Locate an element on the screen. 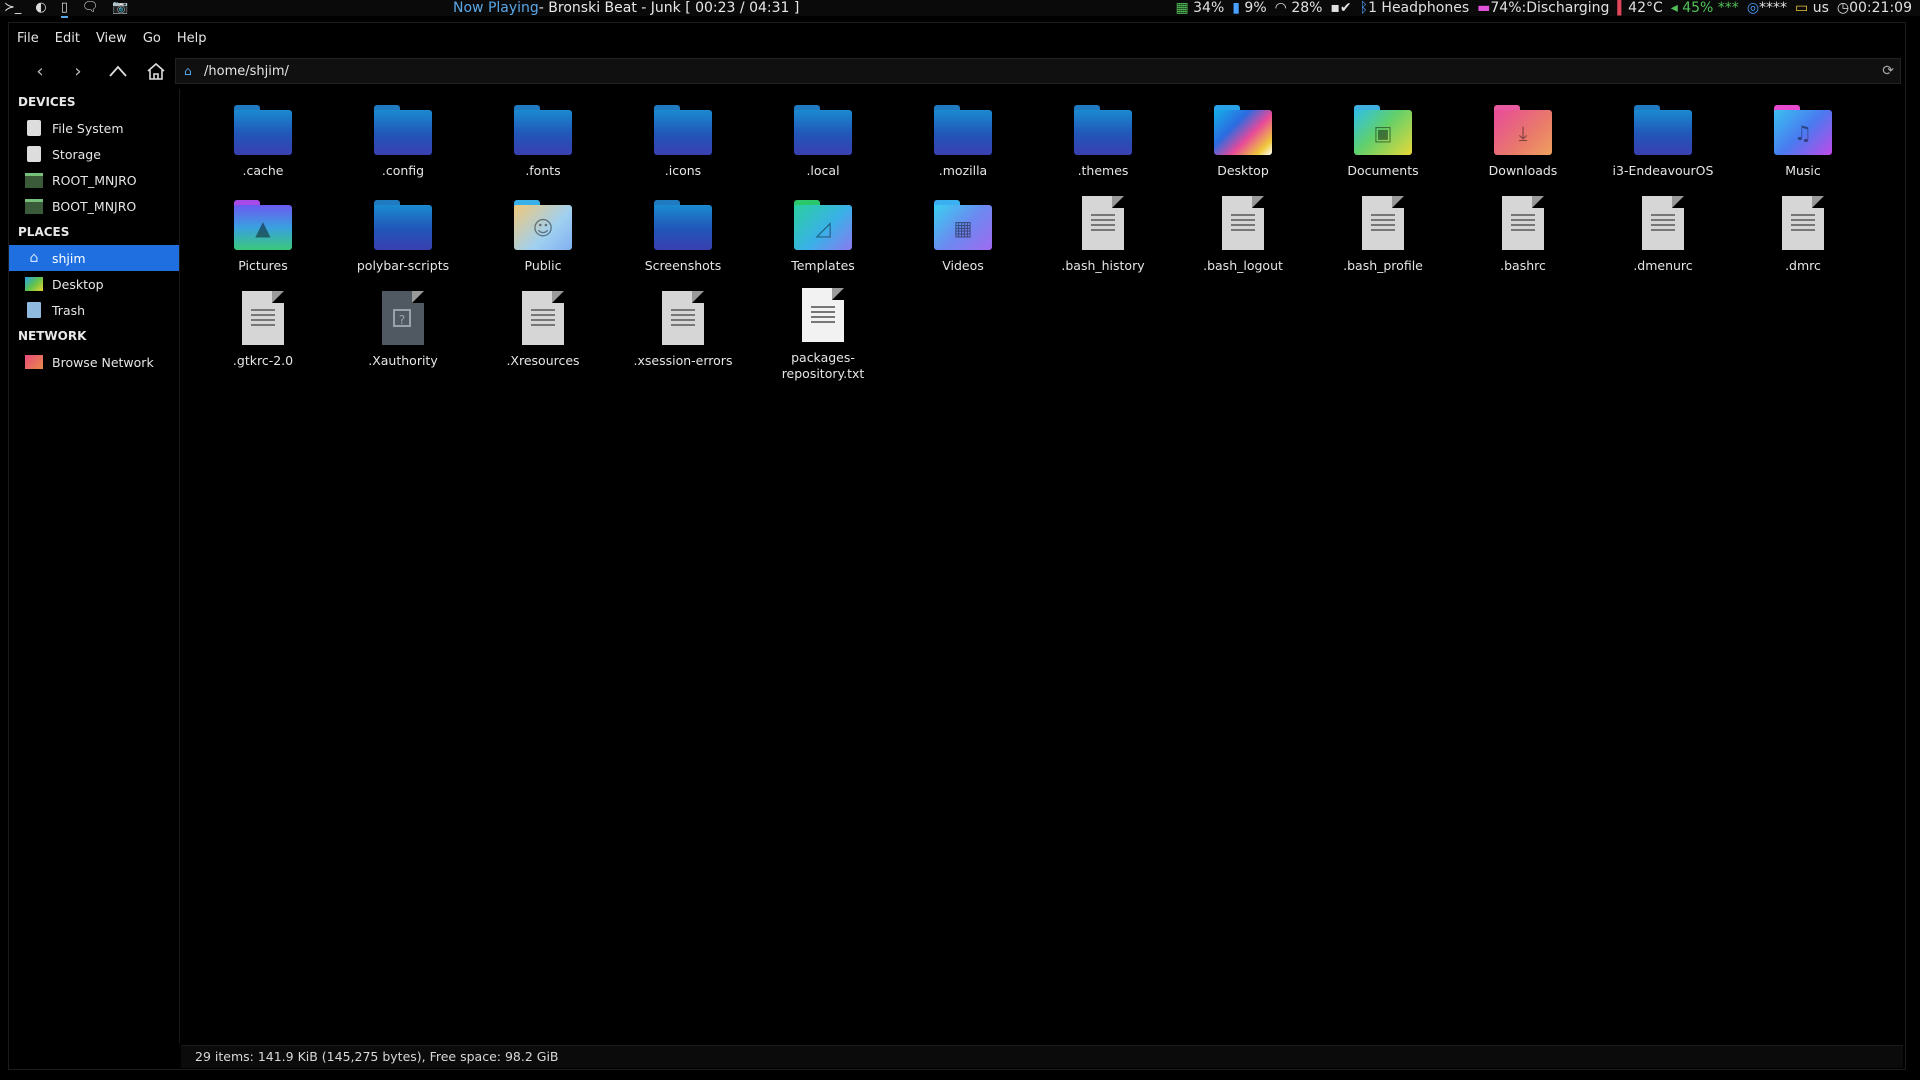 The image size is (1920, 1080). sidebar-item-boot-mnjro: BOOT_MNJRO is located at coordinates (94, 206).